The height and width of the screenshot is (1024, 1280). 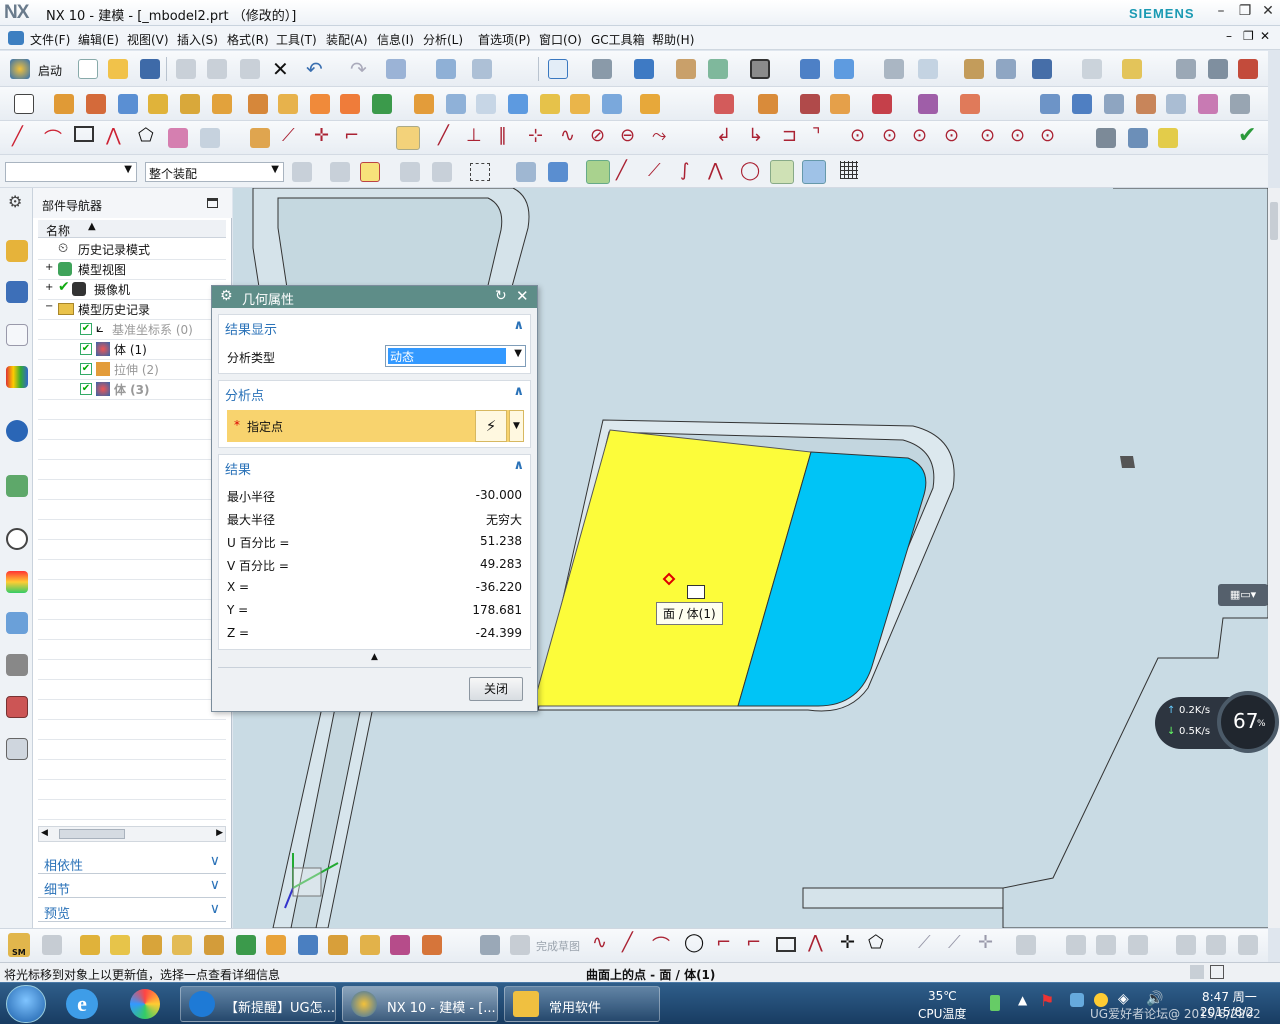 What do you see at coordinates (132, 389) in the screenshot?
I see `tree-row: ✔ 体 (3)` at bounding box center [132, 389].